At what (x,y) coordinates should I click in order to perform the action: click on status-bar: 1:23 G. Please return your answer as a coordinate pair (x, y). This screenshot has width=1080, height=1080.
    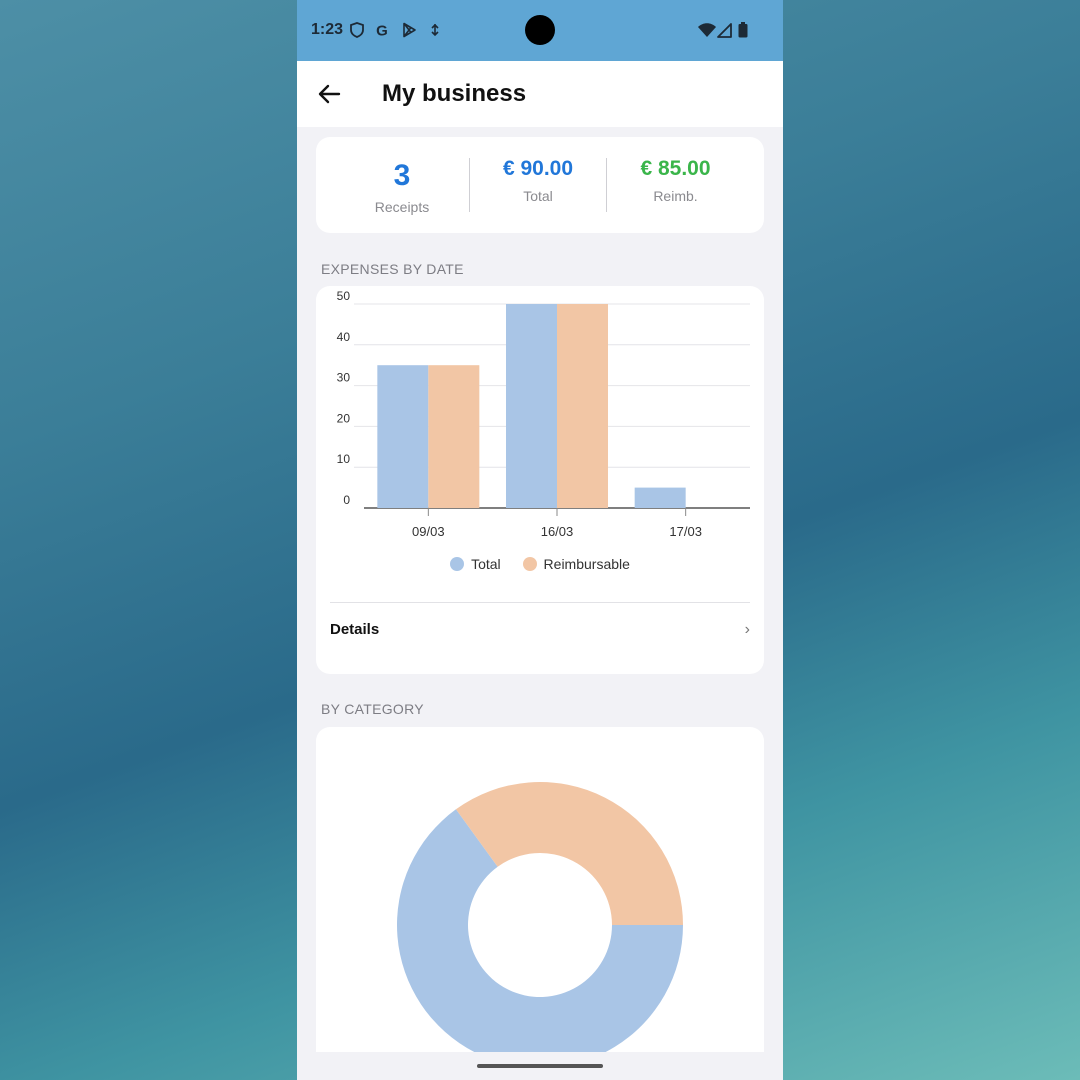
    Looking at the image, I should click on (540, 30).